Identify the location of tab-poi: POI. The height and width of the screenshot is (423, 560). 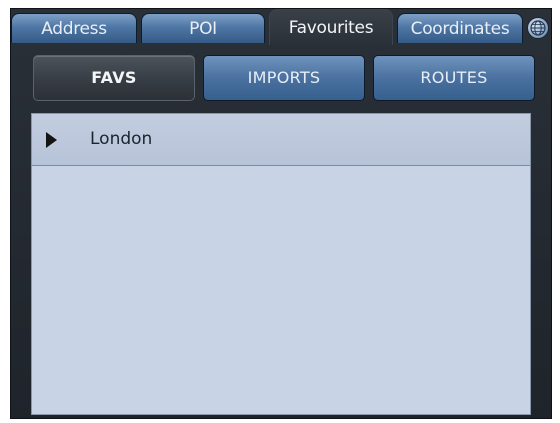
(203, 28).